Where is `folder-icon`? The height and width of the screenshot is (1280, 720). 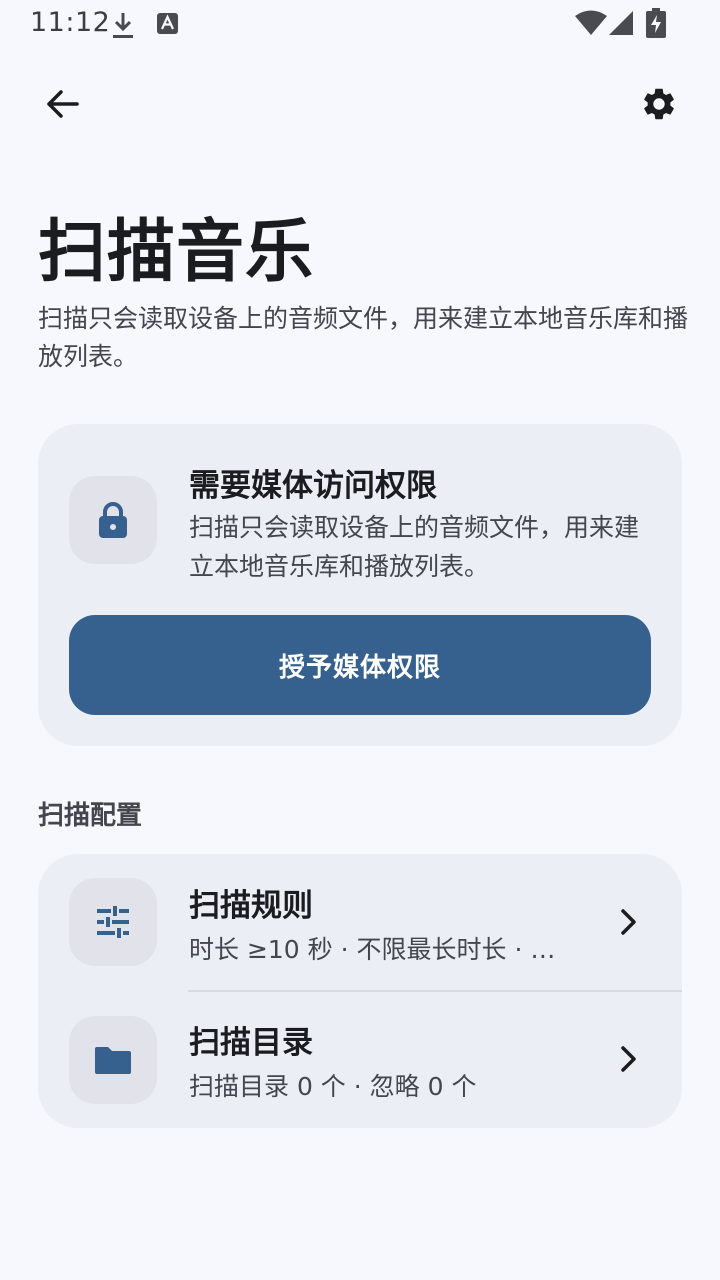 folder-icon is located at coordinates (113, 1060).